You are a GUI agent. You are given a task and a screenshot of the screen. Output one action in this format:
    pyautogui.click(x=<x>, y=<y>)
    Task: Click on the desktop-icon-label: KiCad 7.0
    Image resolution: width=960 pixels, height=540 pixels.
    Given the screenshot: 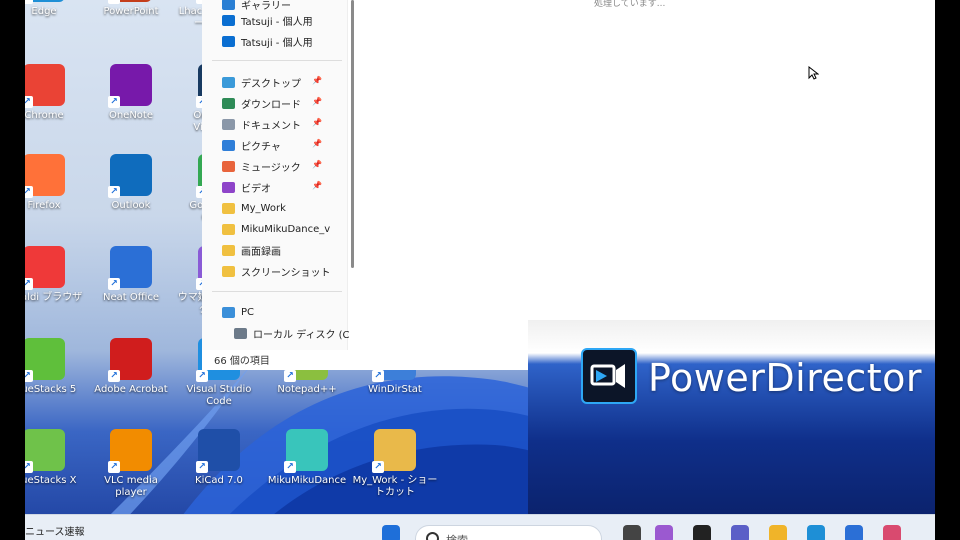 What is the action you would take?
    pyautogui.click(x=219, y=480)
    